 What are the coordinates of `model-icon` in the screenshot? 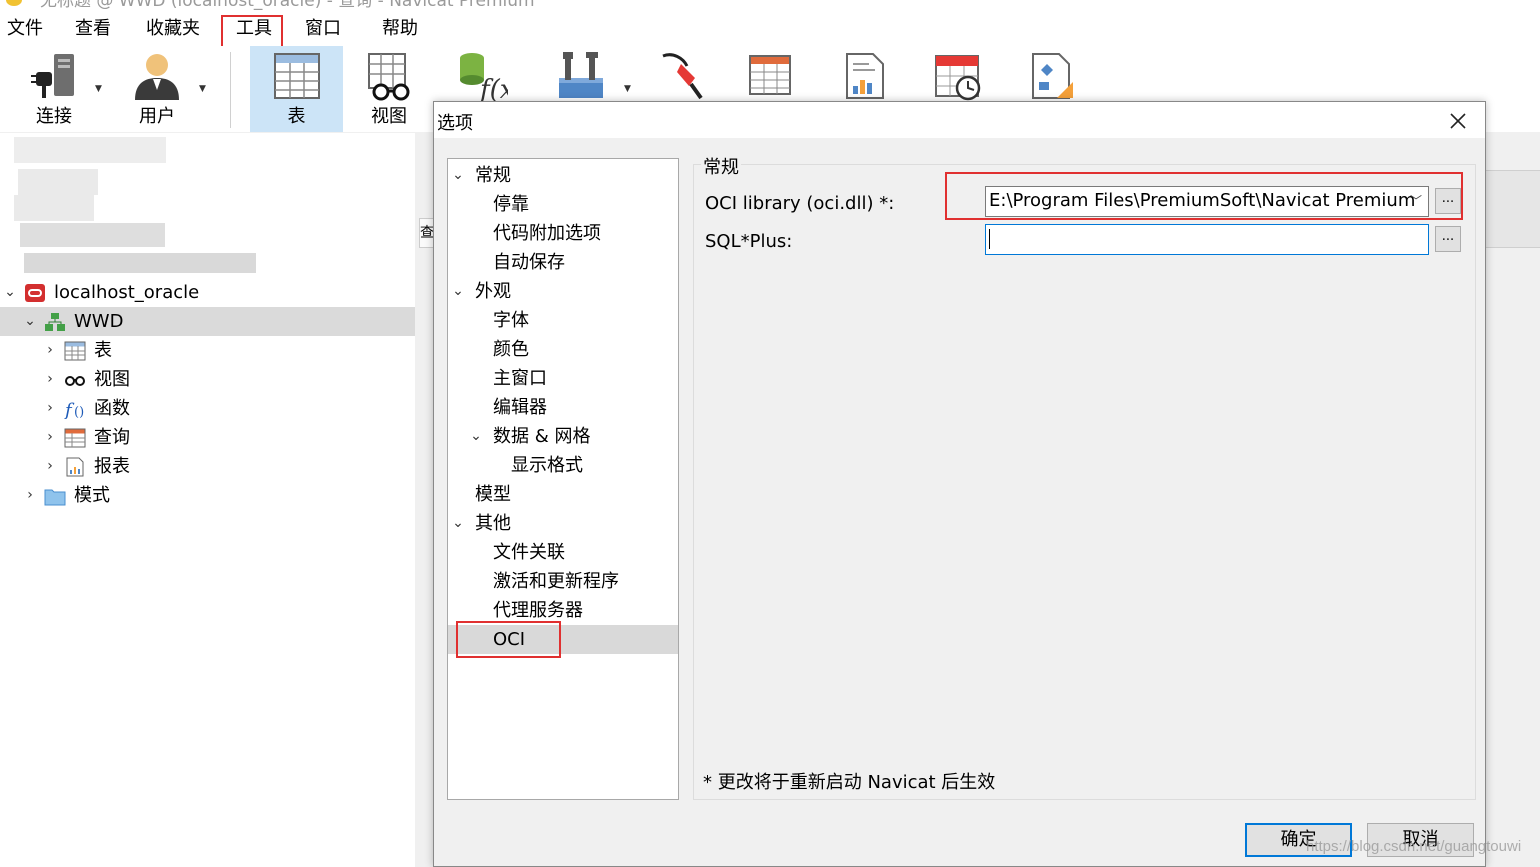 It's located at (1052, 76).